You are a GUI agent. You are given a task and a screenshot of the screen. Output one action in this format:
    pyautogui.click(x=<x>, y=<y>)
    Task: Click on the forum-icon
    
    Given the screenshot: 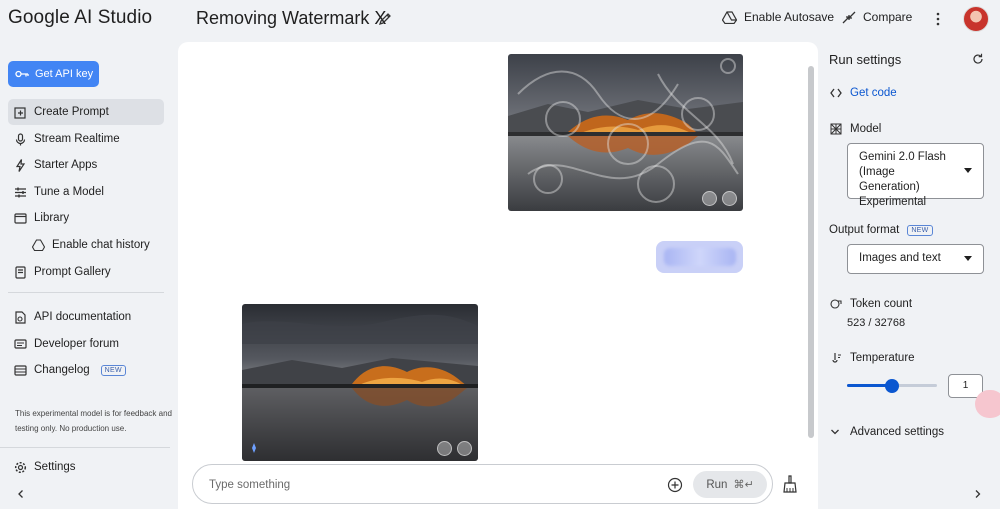 What is the action you would take?
    pyautogui.click(x=20, y=343)
    